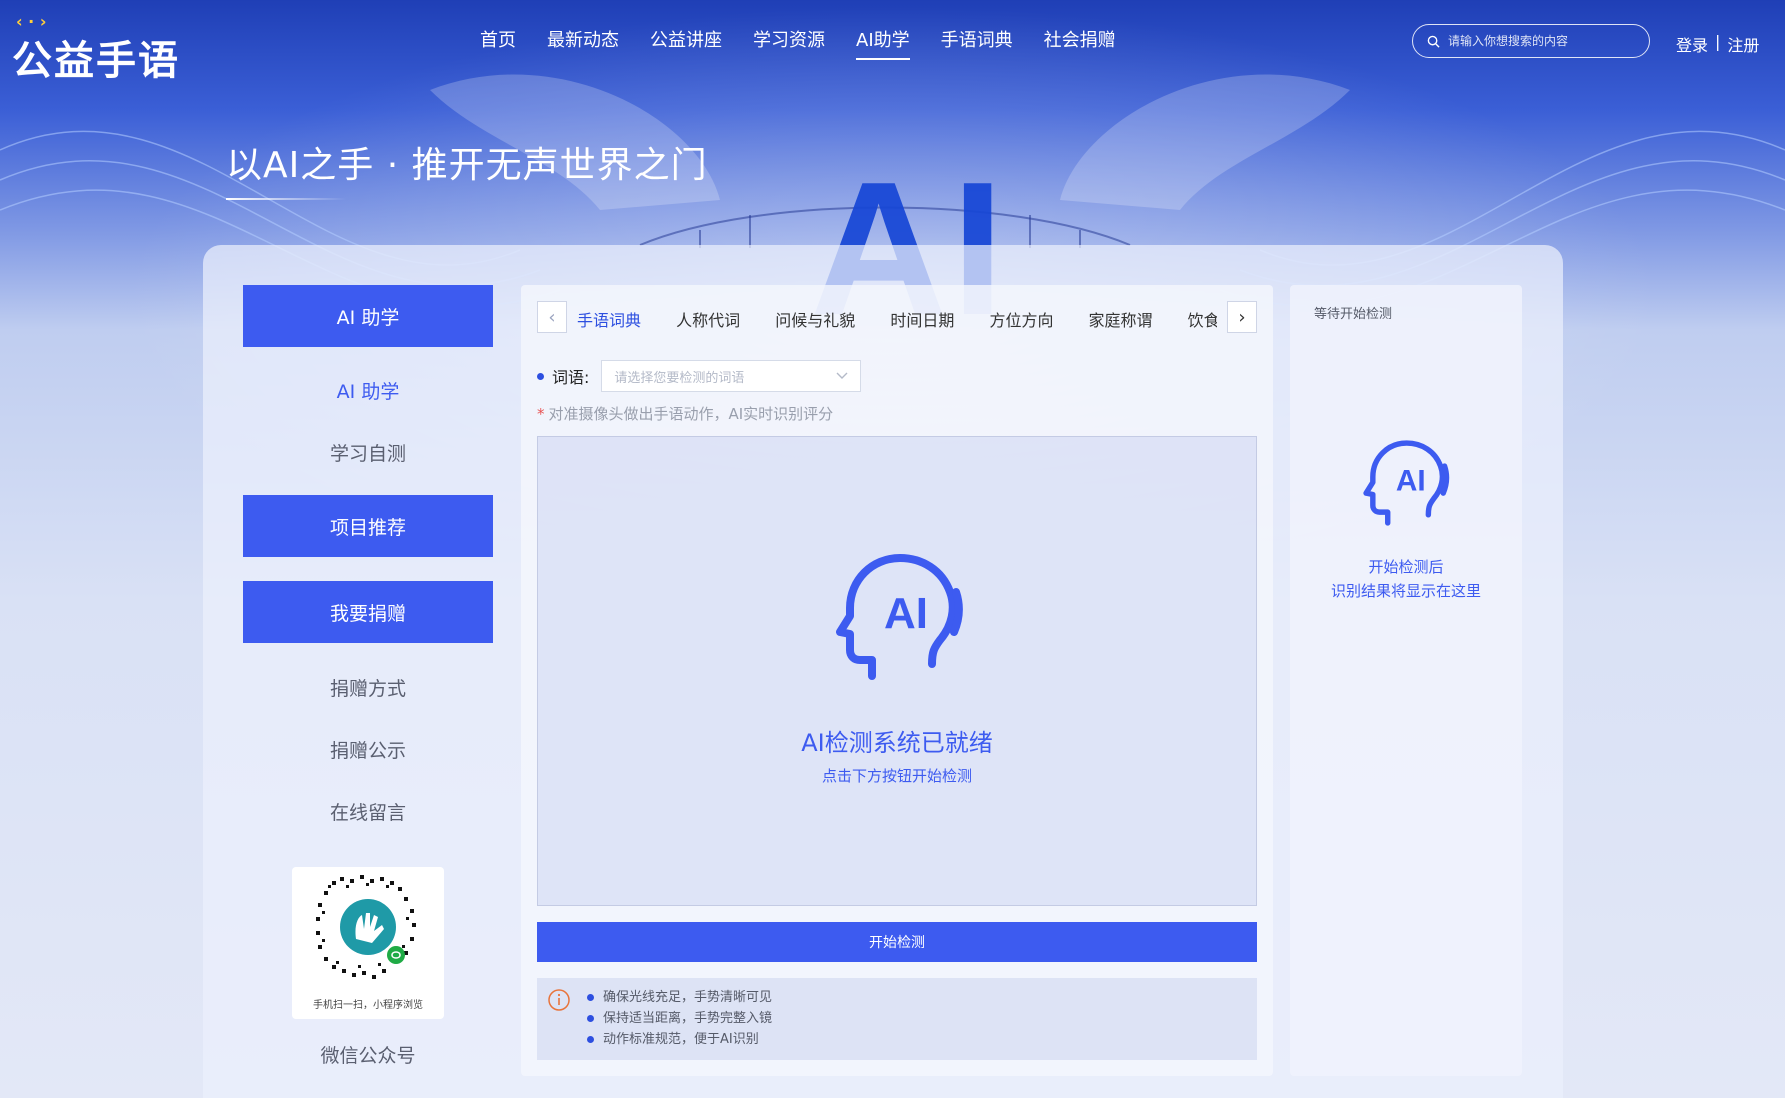 The image size is (1785, 1098). I want to click on nav-item-home: 首页, so click(498, 43).